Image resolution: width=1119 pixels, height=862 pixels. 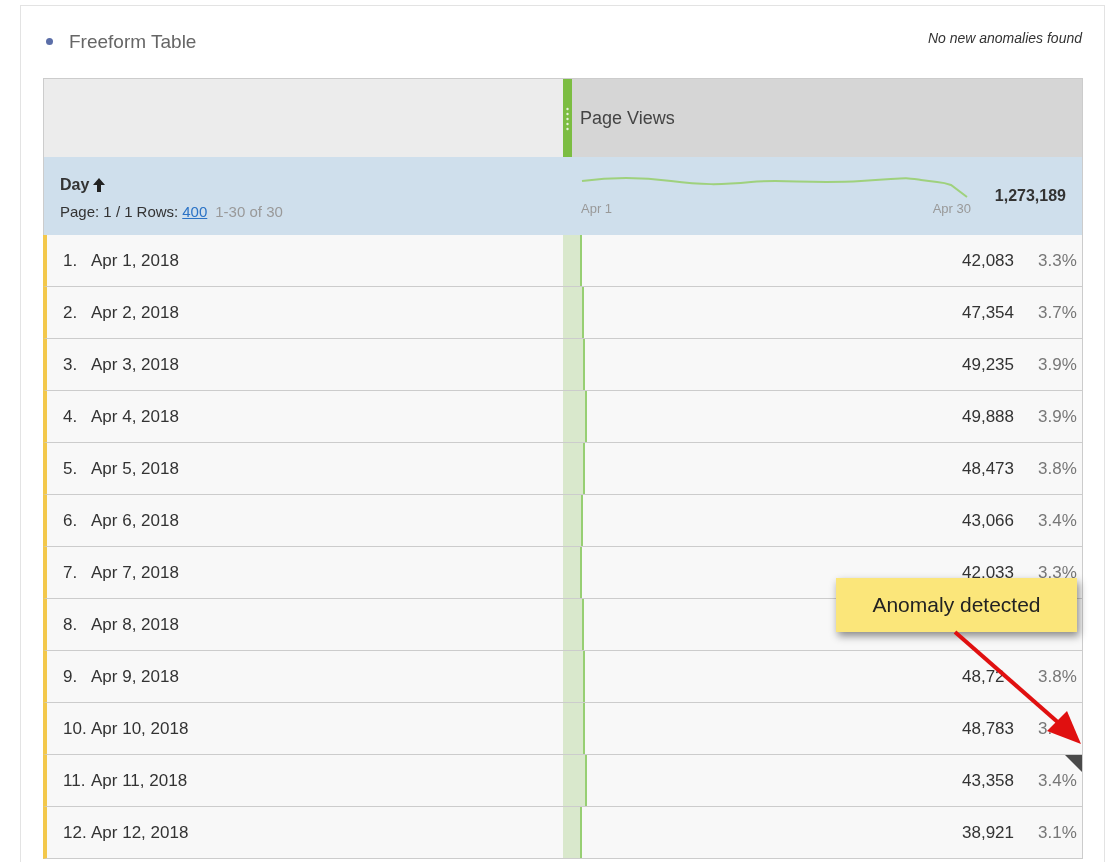 I want to click on date-cell: Apr 12, 2018, so click(x=140, y=832).